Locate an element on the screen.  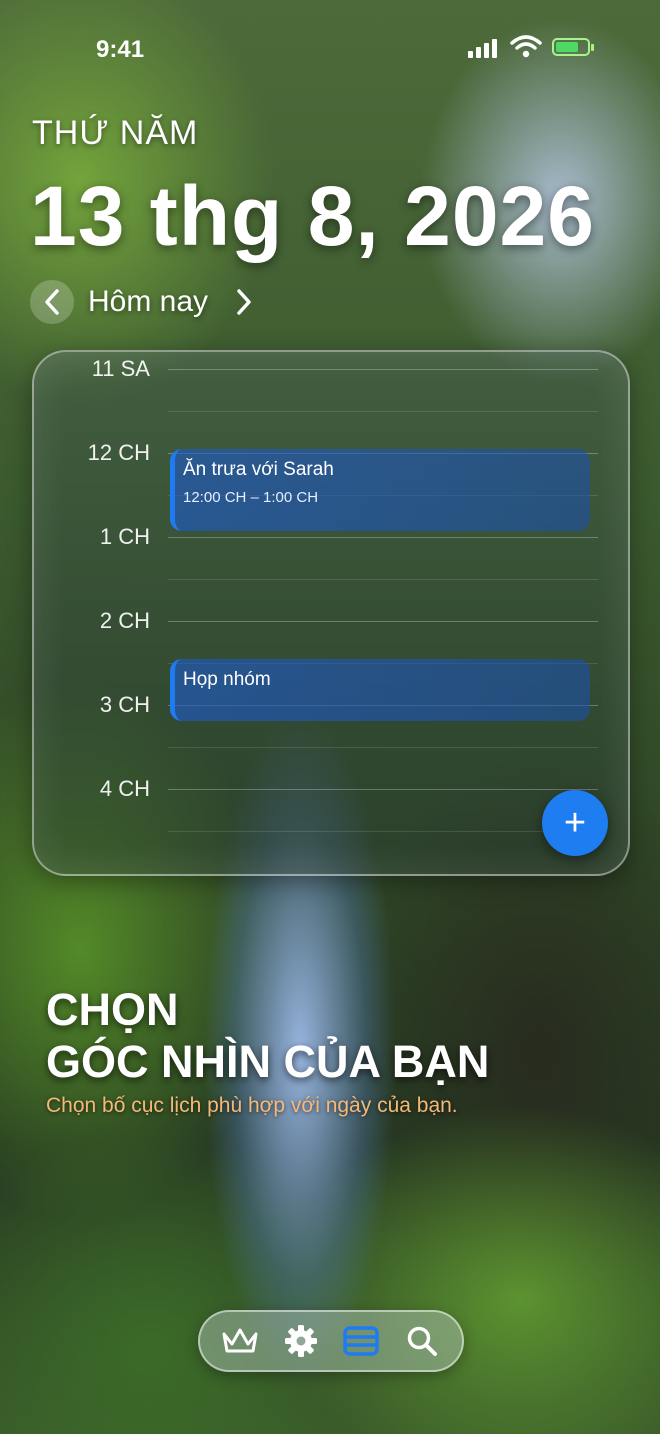
previous-day-button is located at coordinates (52, 302).